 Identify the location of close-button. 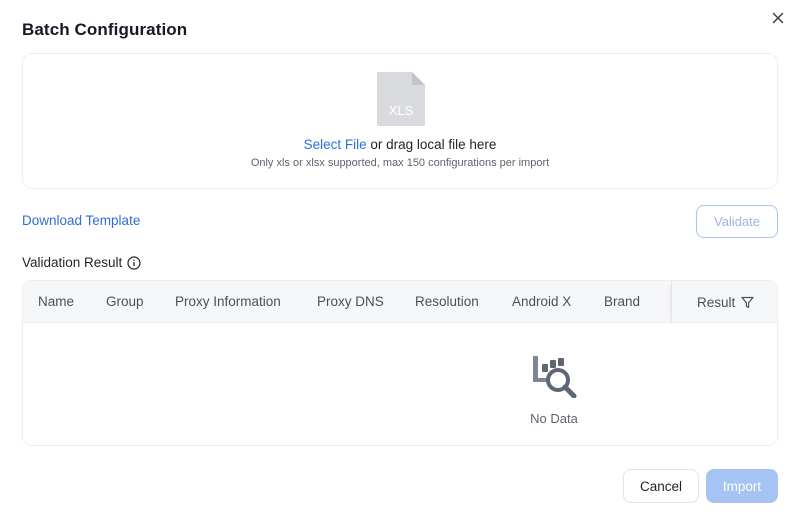
(778, 18).